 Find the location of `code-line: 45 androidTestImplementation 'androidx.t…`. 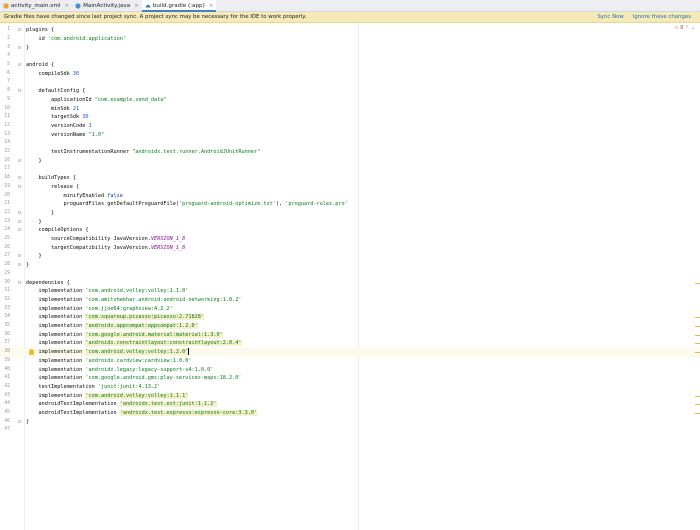

code-line: 45 androidTestImplementation 'androidx.t… is located at coordinates (350, 413).